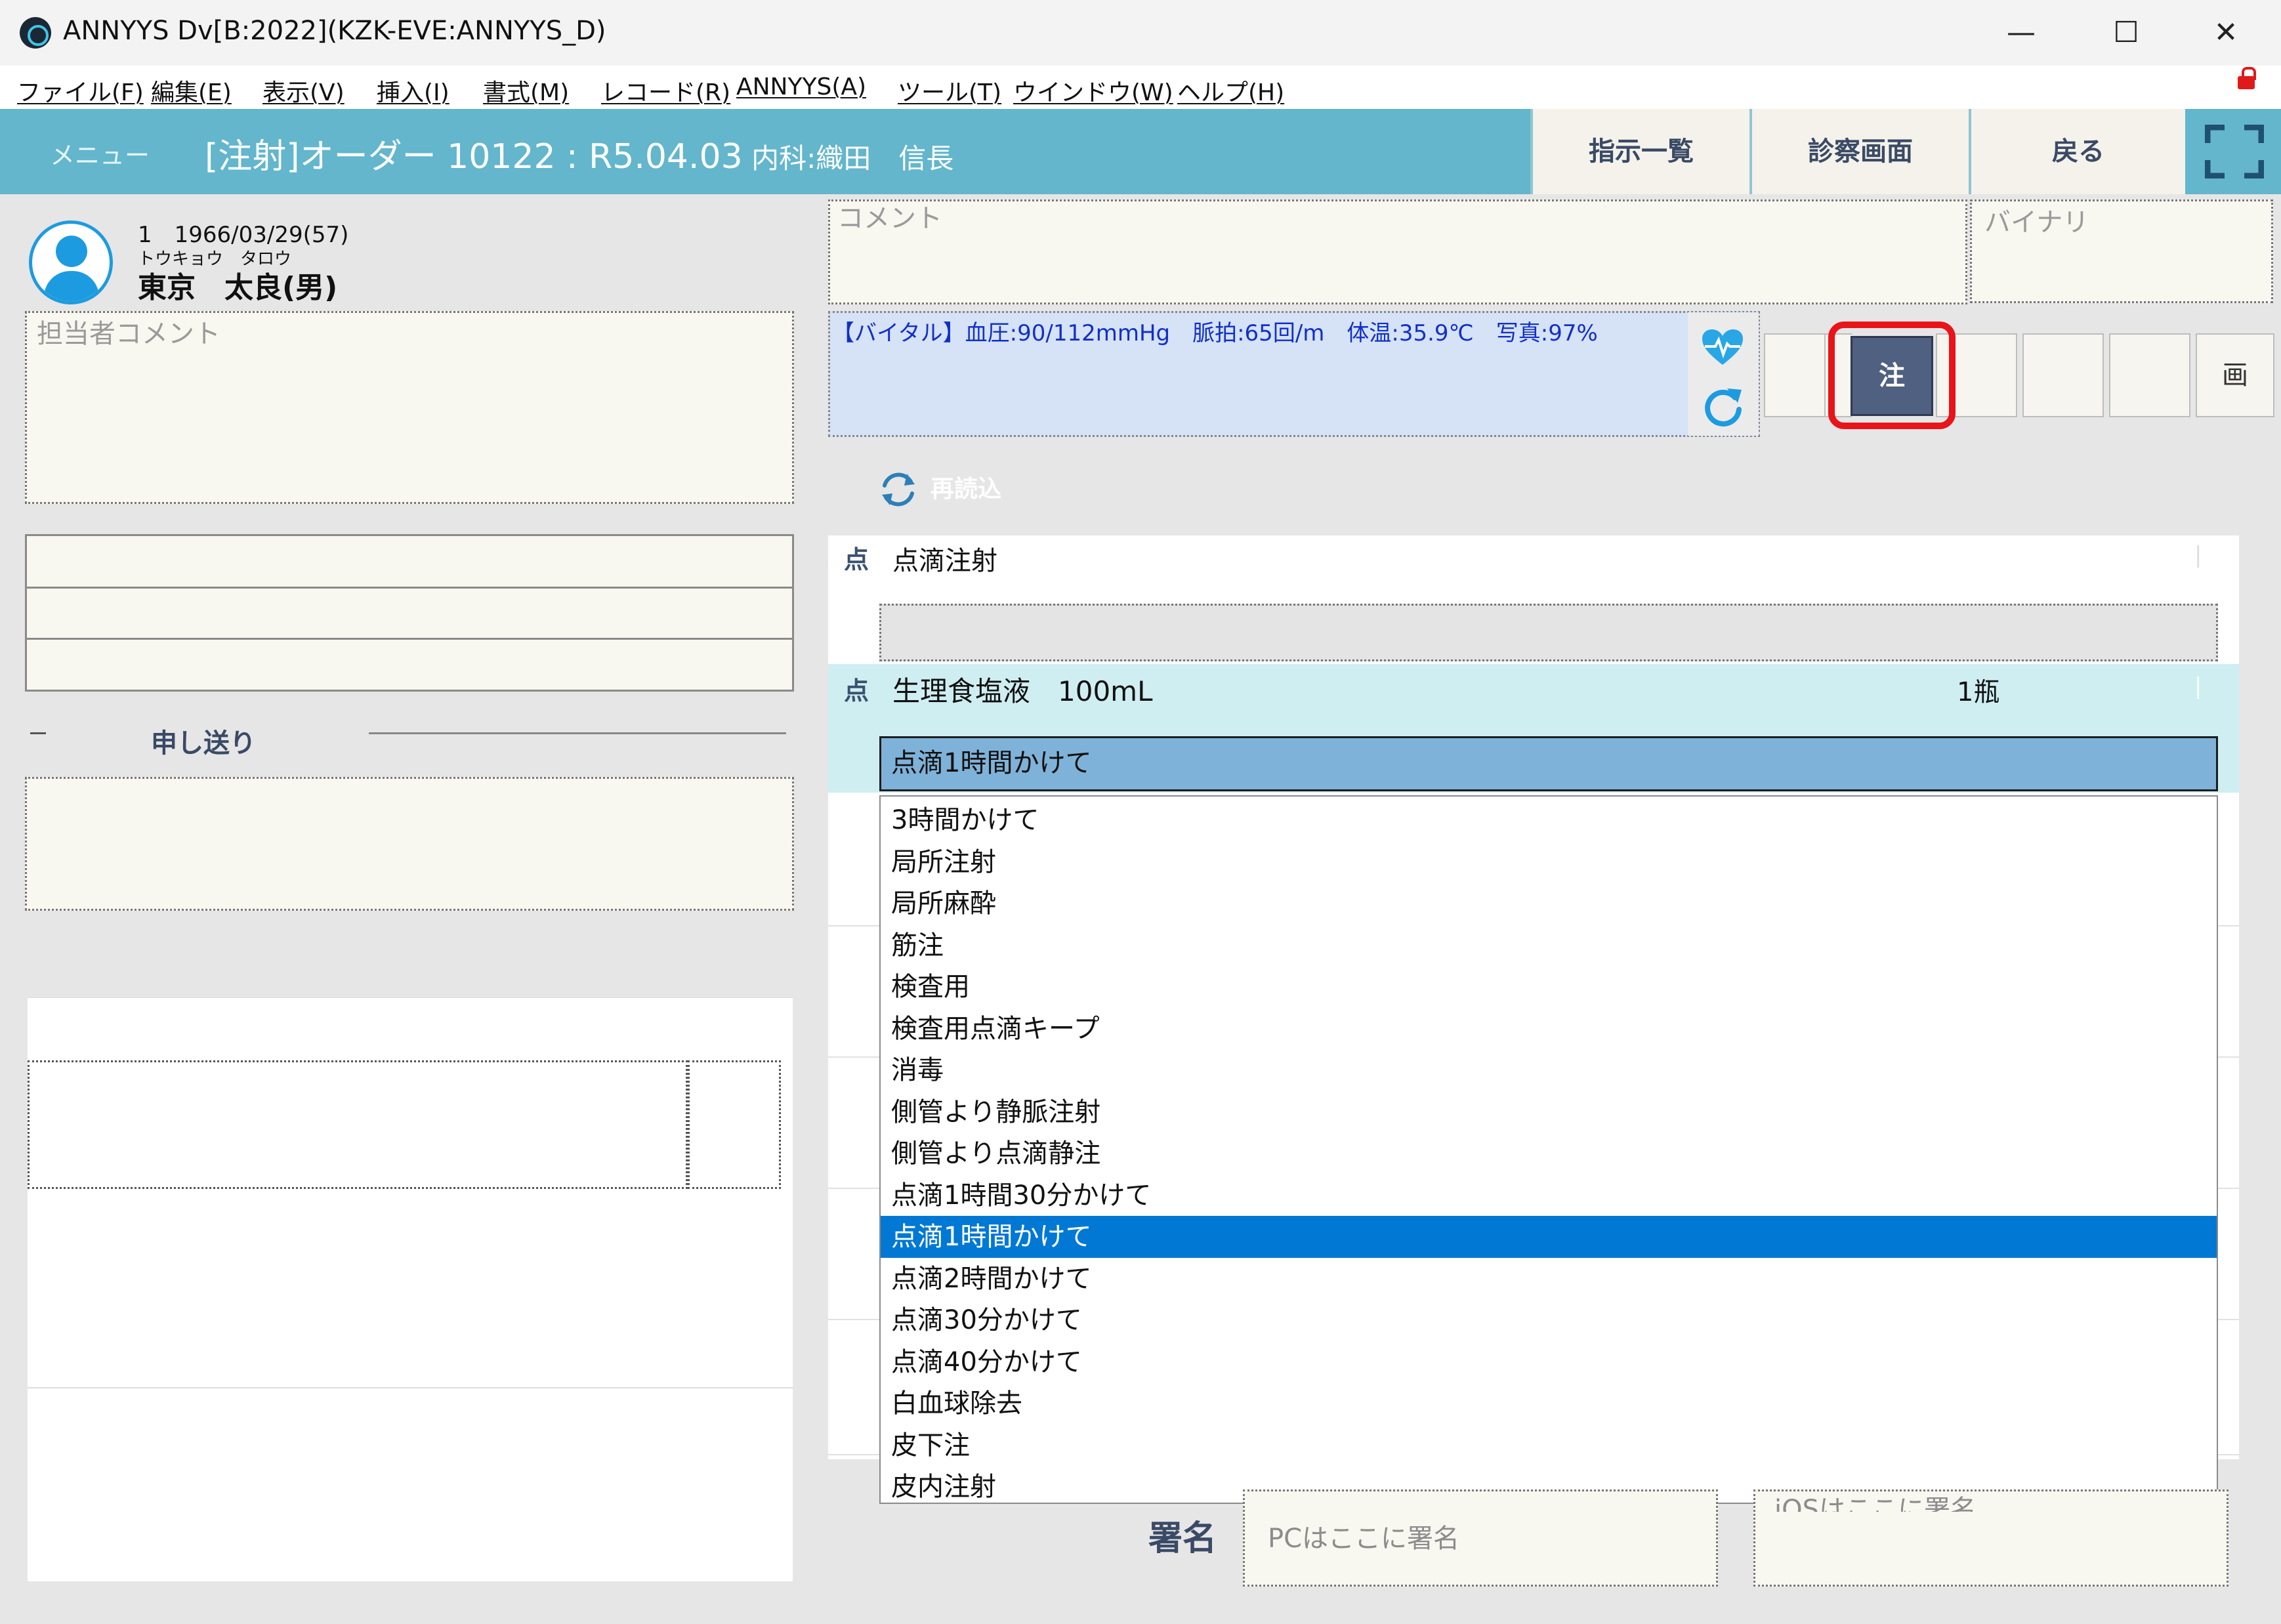  Describe the element at coordinates (1722, 347) in the screenshot. I see `heart-pulse-icon` at that location.